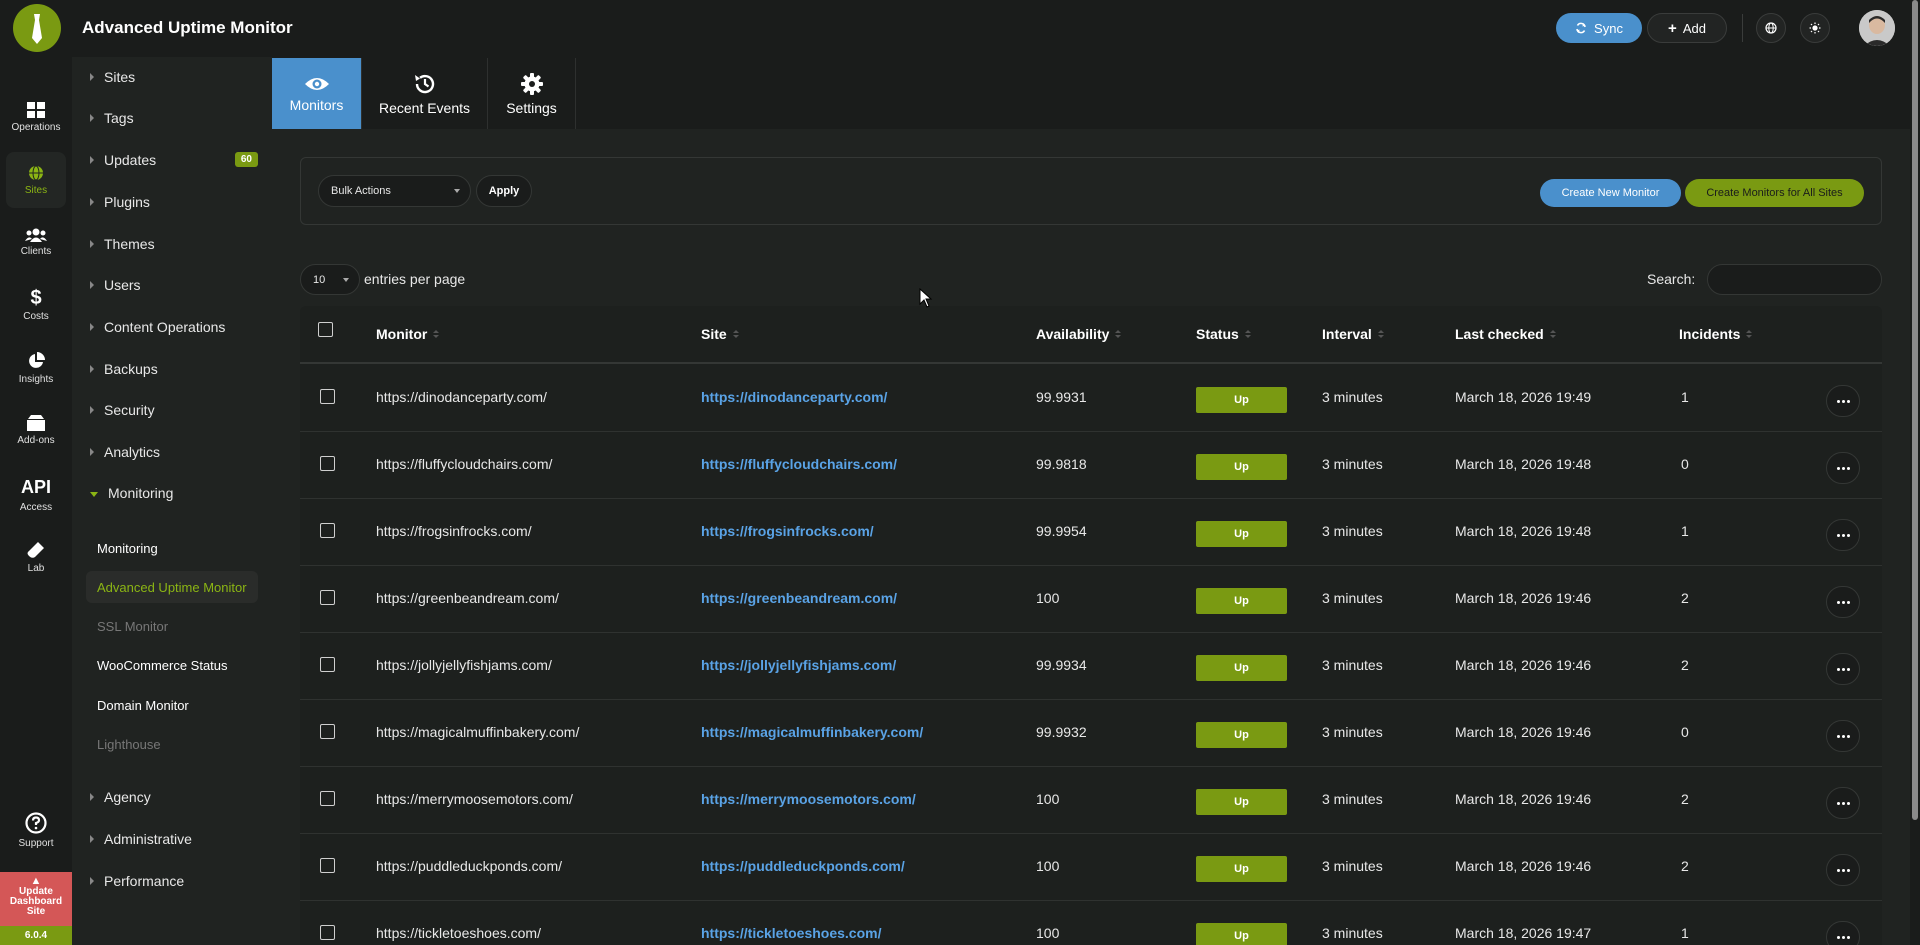 This screenshot has width=1920, height=945. What do you see at coordinates (172, 548) in the screenshot?
I see `submenu-item-monitoring: Monitoring` at bounding box center [172, 548].